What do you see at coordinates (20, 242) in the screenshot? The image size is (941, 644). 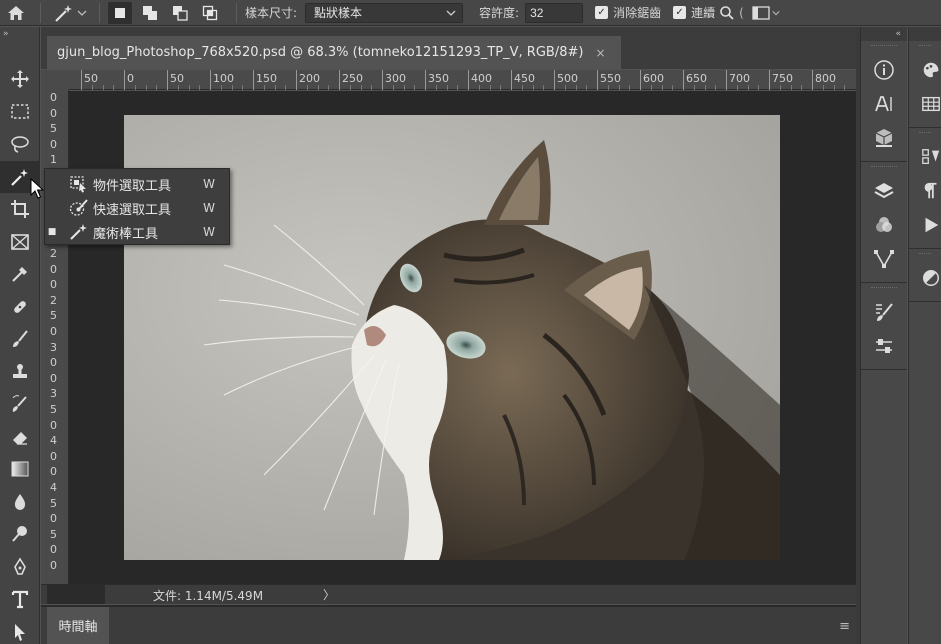 I see `frame-tool` at bounding box center [20, 242].